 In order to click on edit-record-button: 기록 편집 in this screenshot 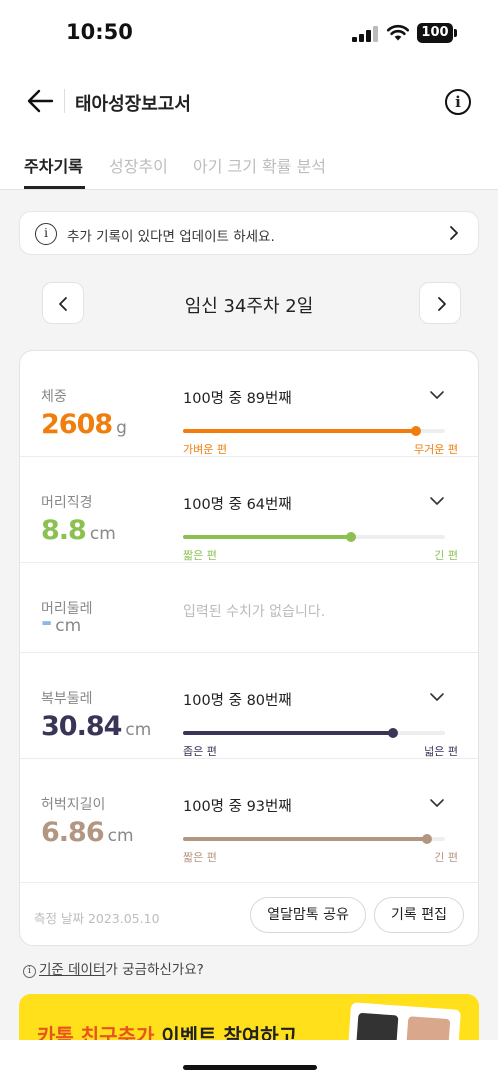, I will do `click(419, 915)`.